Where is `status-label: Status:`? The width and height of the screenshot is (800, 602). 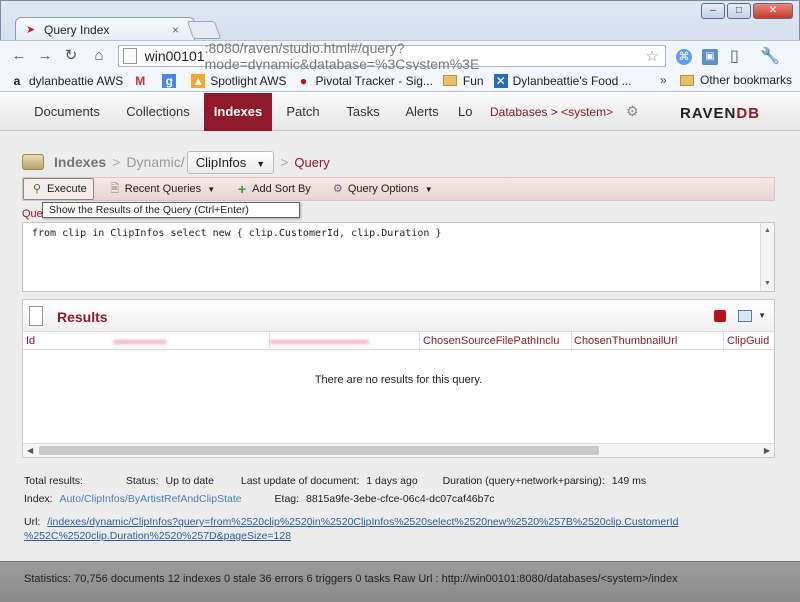 status-label: Status: is located at coordinates (142, 481).